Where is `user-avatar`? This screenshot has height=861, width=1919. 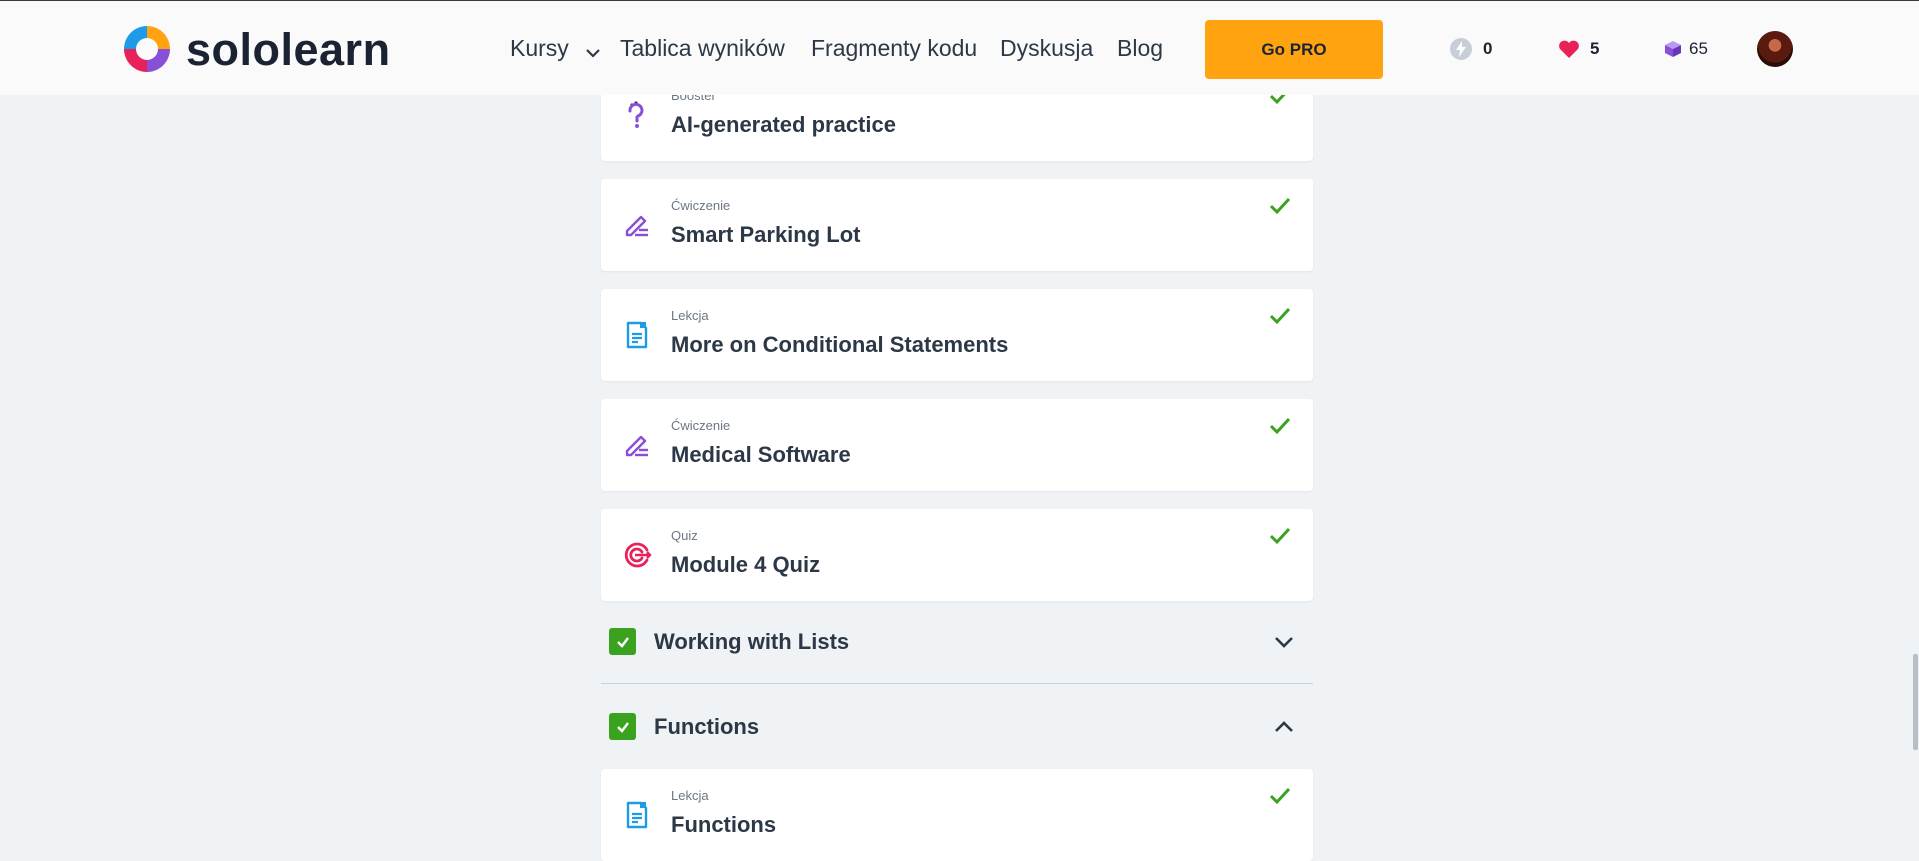
user-avatar is located at coordinates (1775, 49).